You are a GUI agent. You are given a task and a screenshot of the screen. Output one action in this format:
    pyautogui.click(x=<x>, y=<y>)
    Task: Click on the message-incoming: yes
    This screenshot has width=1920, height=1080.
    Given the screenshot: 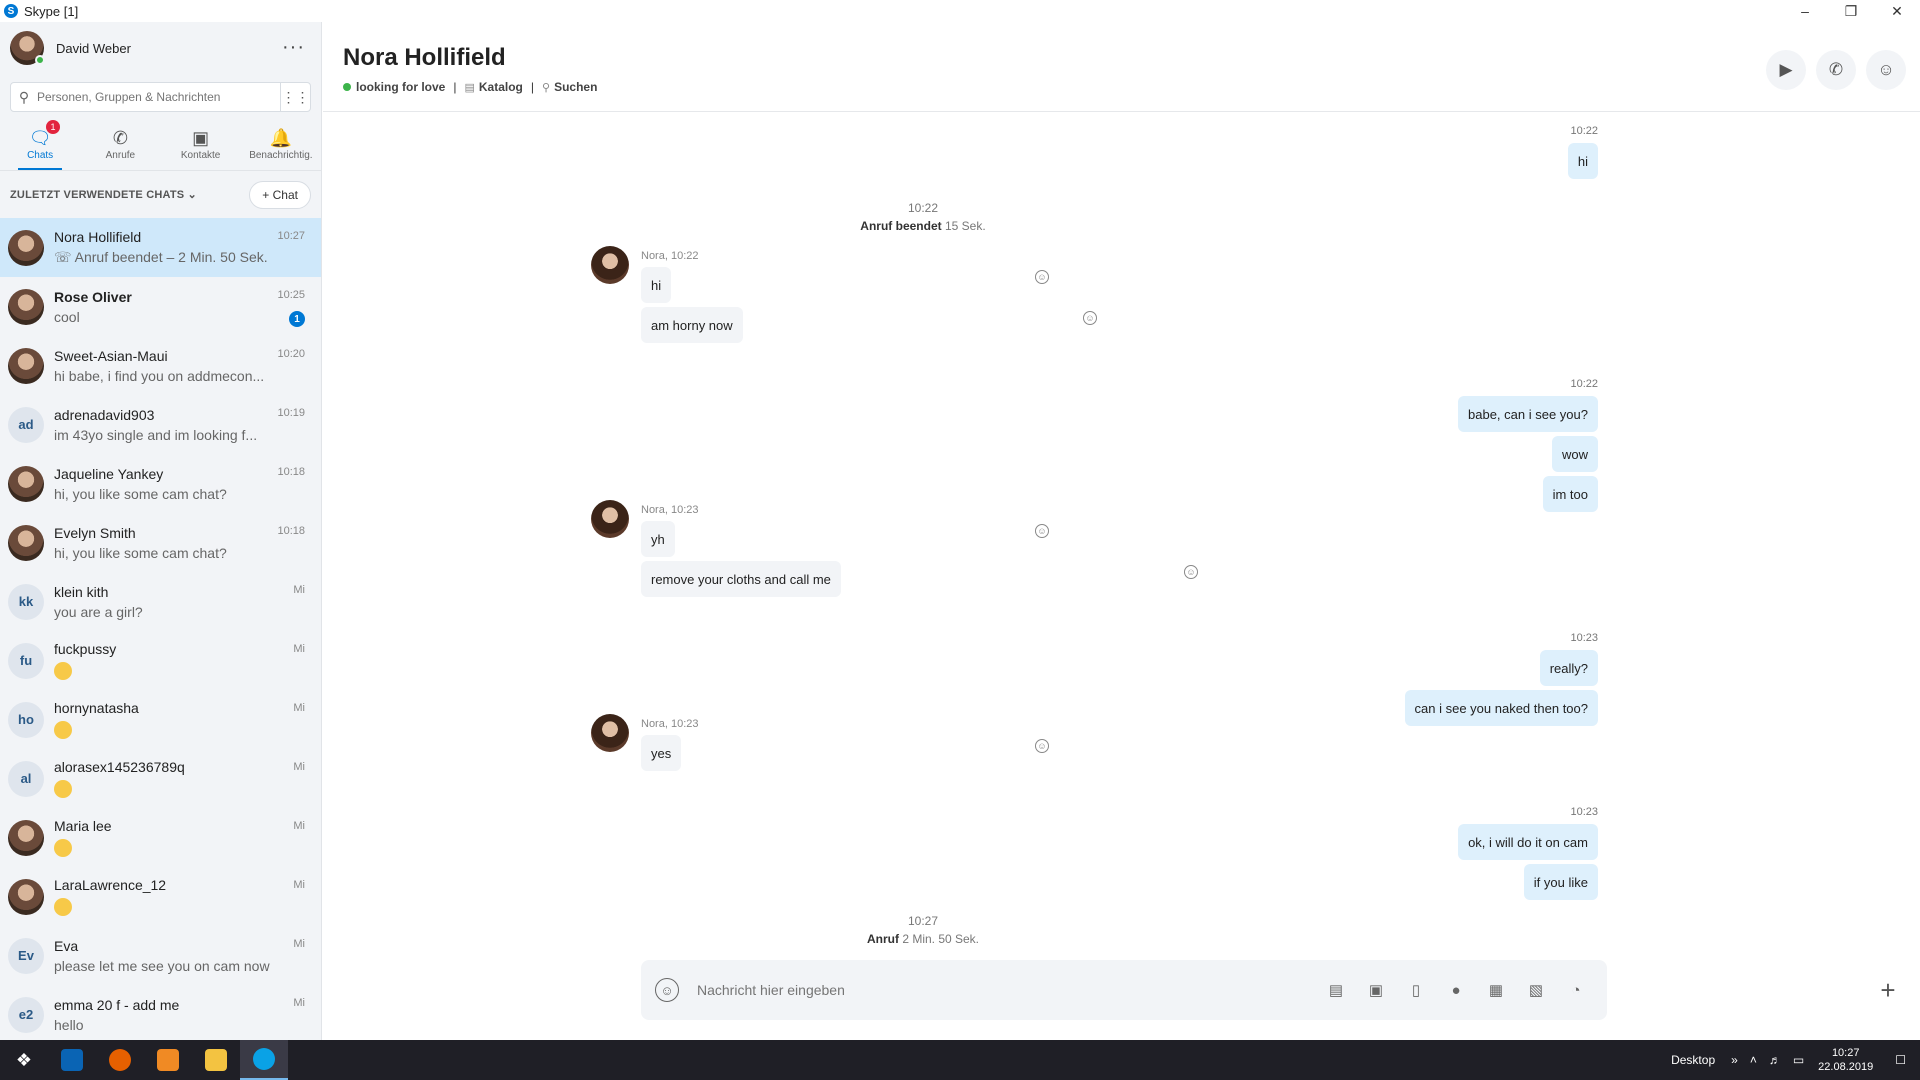 What is the action you would take?
    pyautogui.click(x=661, y=753)
    